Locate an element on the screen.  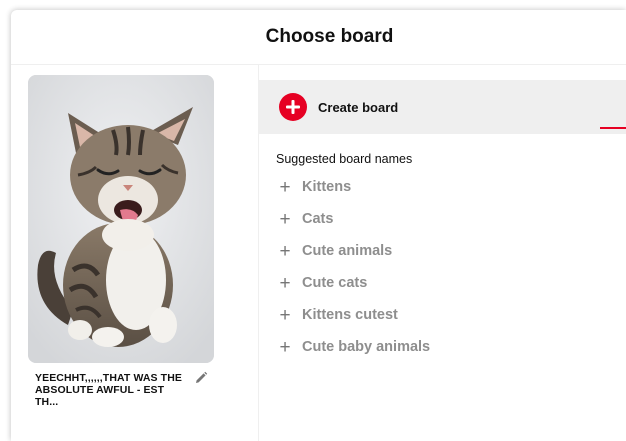
dialog-title: Choose board is located at coordinates (329, 36).